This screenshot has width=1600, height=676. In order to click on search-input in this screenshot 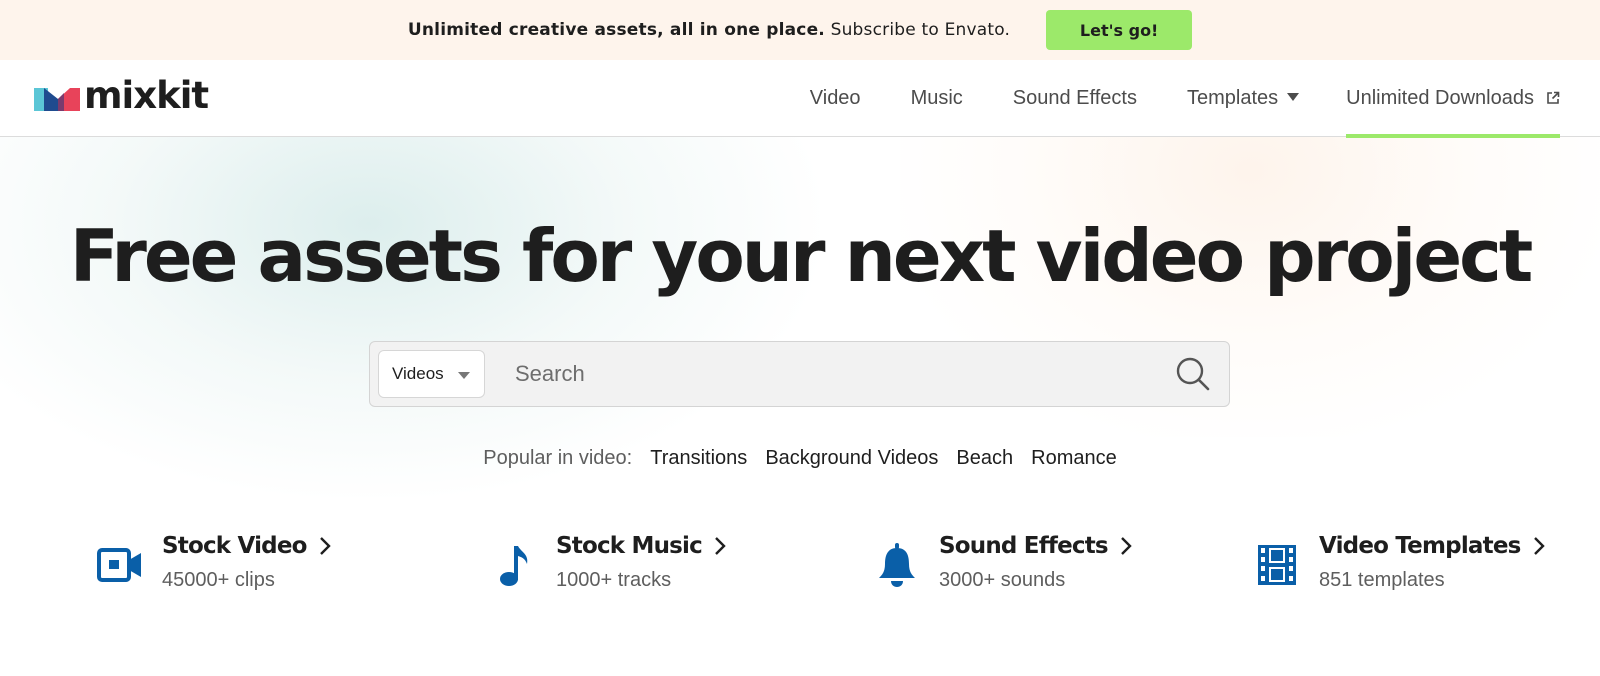, I will do `click(830, 374)`.